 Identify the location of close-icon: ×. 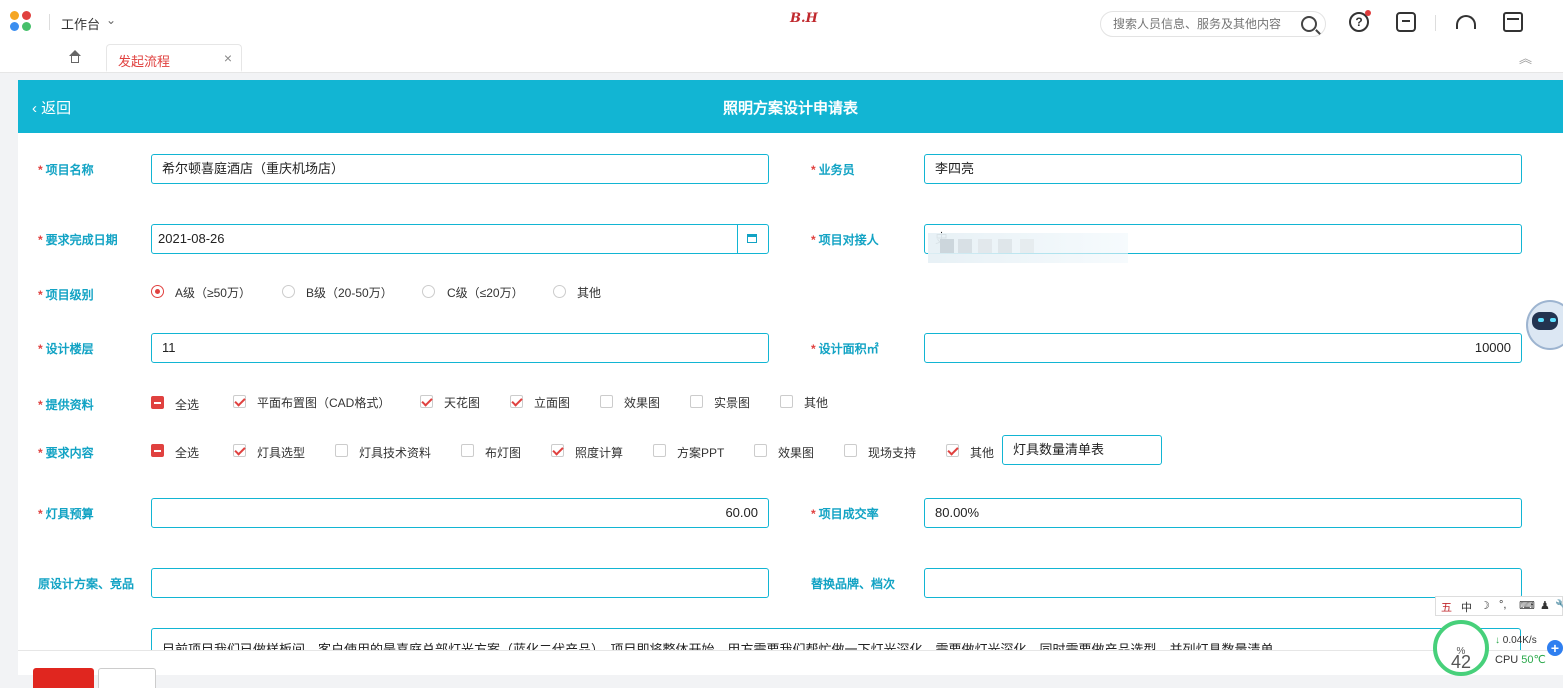
(228, 58).